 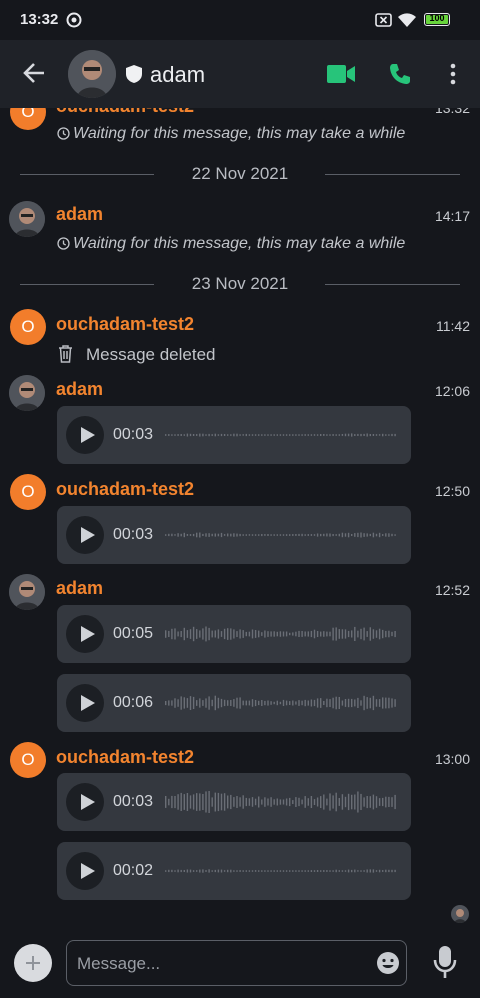 I want to click on battery-level: 100, so click(x=437, y=18).